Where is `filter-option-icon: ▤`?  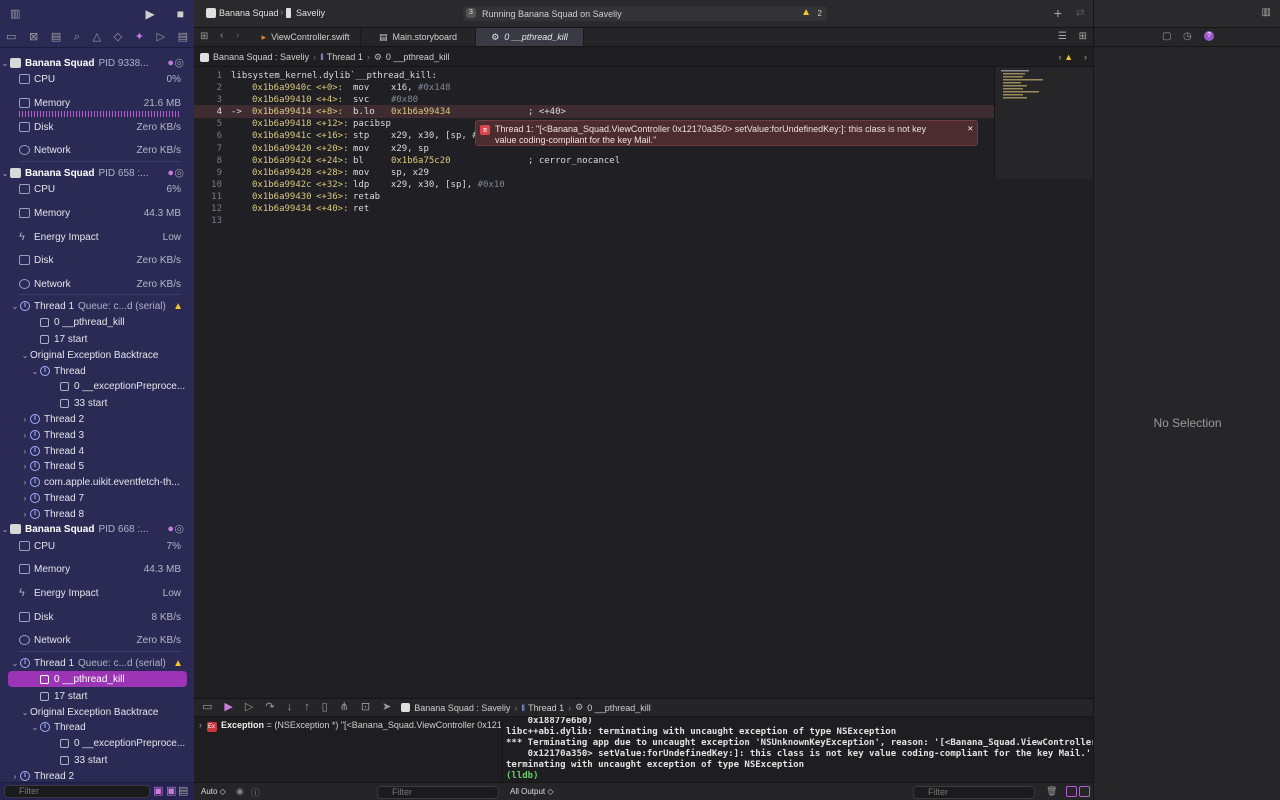
filter-option-icon: ▤ is located at coordinates (183, 791).